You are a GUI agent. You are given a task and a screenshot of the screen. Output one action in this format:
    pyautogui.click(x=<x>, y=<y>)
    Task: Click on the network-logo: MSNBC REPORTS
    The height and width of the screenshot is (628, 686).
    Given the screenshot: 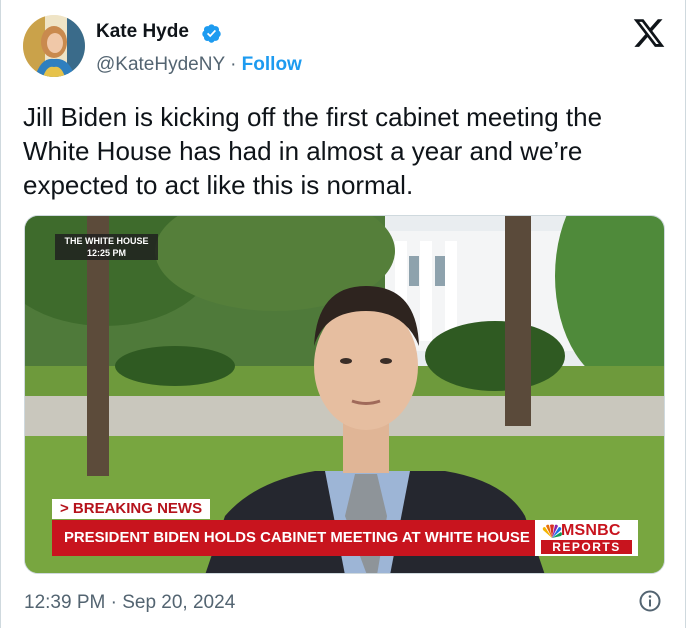 What is the action you would take?
    pyautogui.click(x=586, y=538)
    